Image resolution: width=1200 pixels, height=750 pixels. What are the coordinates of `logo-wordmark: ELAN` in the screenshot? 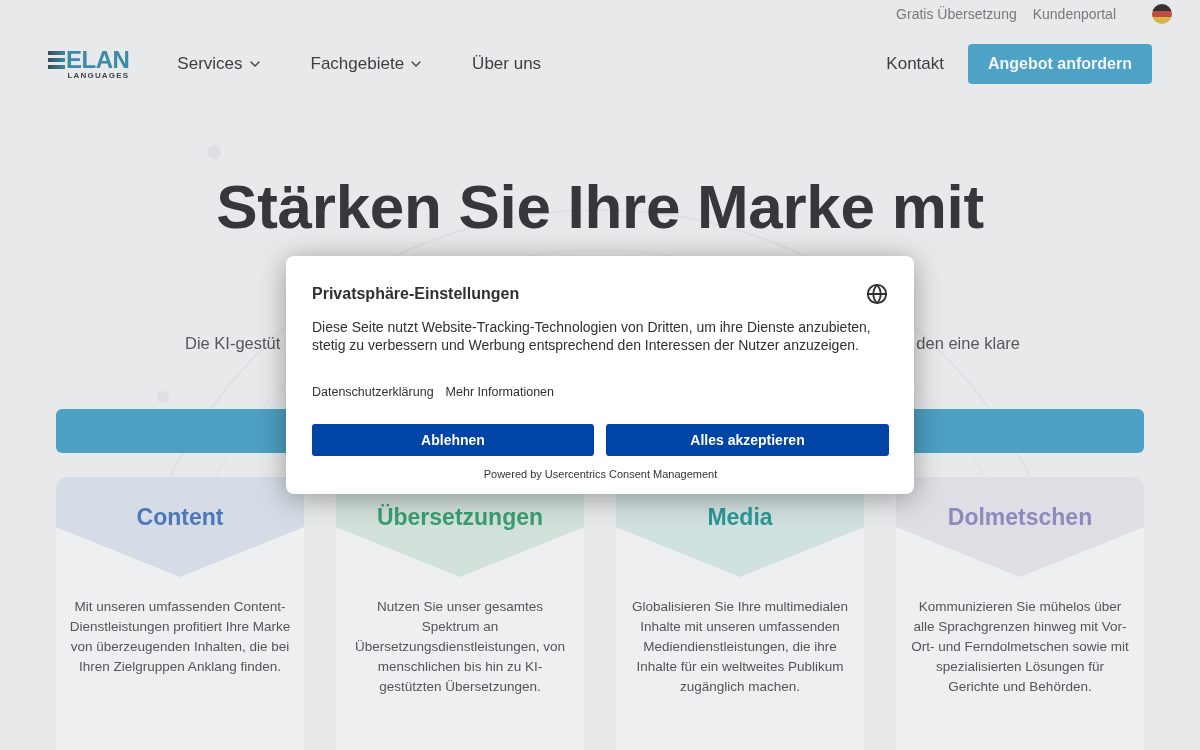 It's located at (98, 59).